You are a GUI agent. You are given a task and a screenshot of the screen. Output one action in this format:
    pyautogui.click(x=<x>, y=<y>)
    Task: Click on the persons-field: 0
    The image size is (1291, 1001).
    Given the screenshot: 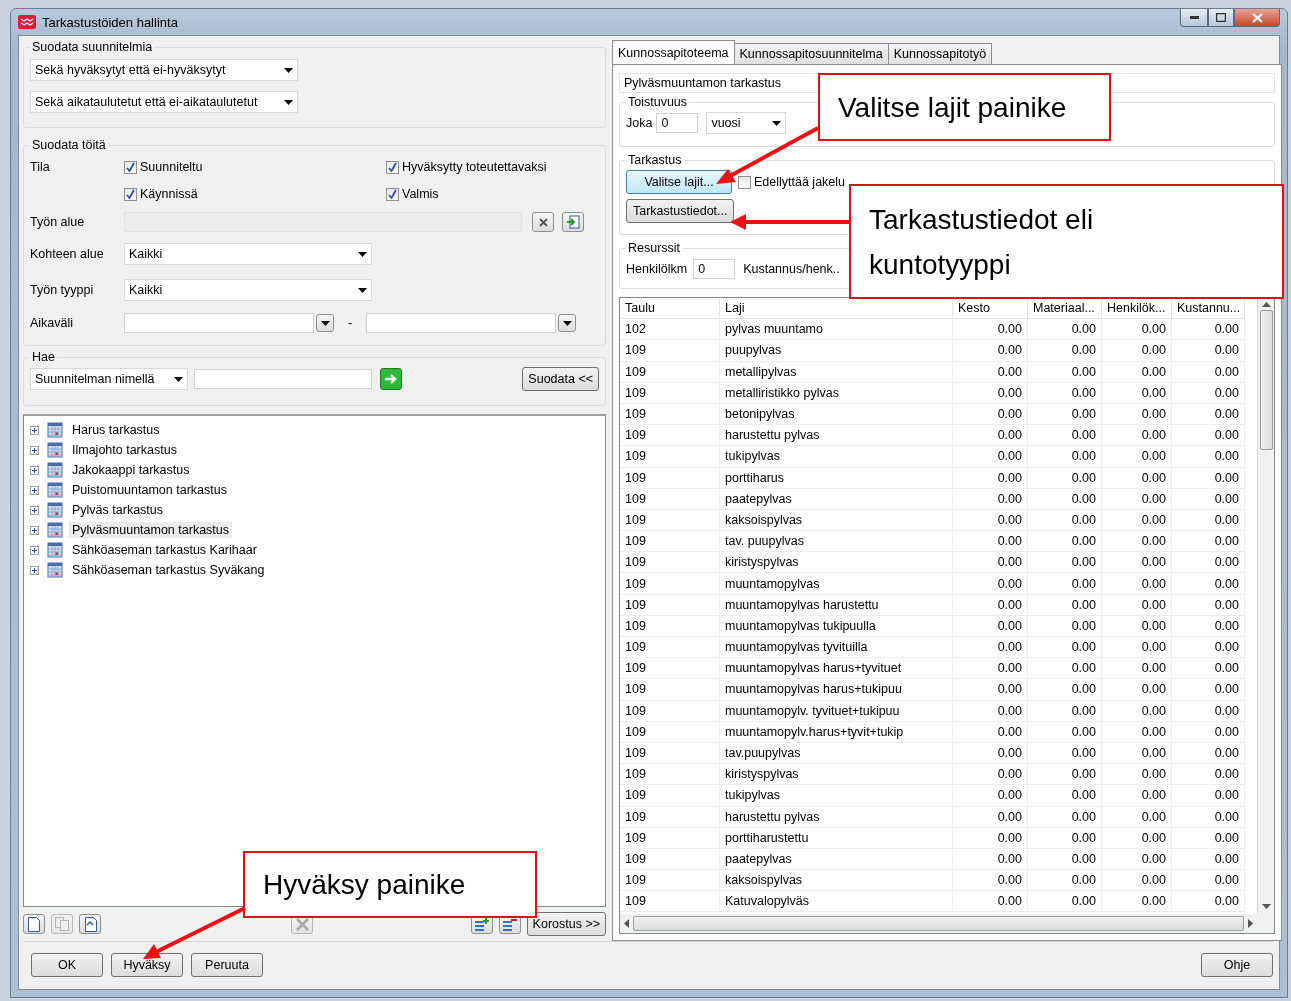 What is the action you would take?
    pyautogui.click(x=714, y=269)
    